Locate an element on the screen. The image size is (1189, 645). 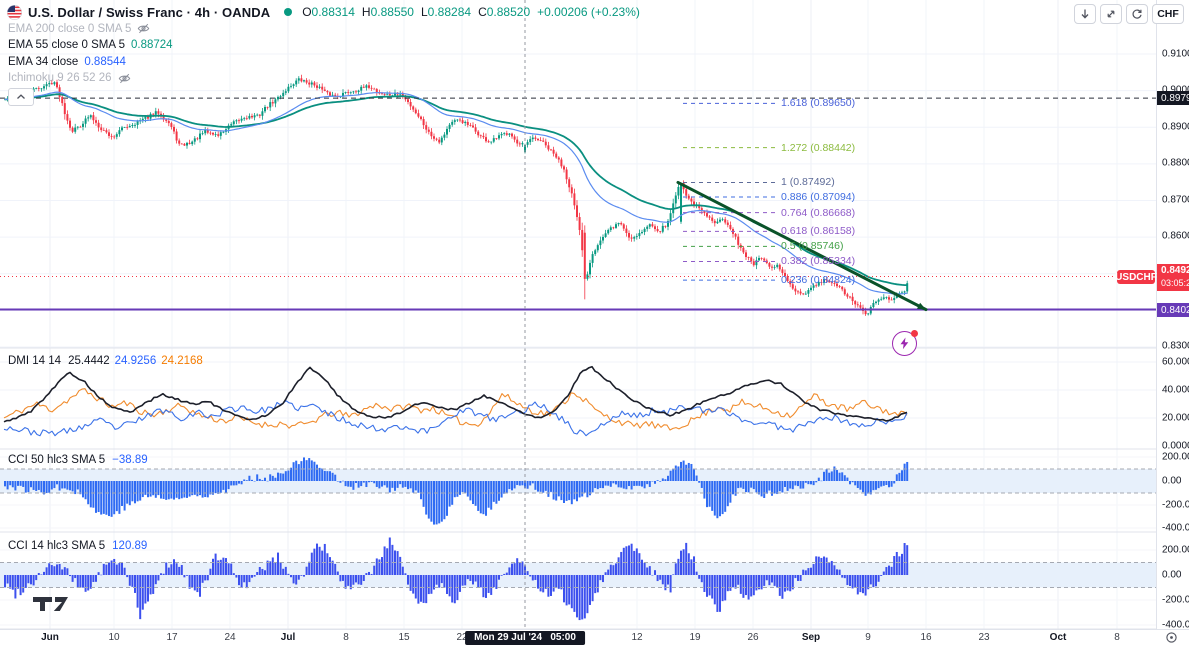
time-tick-Jul: Jul is located at coordinates (288, 637).